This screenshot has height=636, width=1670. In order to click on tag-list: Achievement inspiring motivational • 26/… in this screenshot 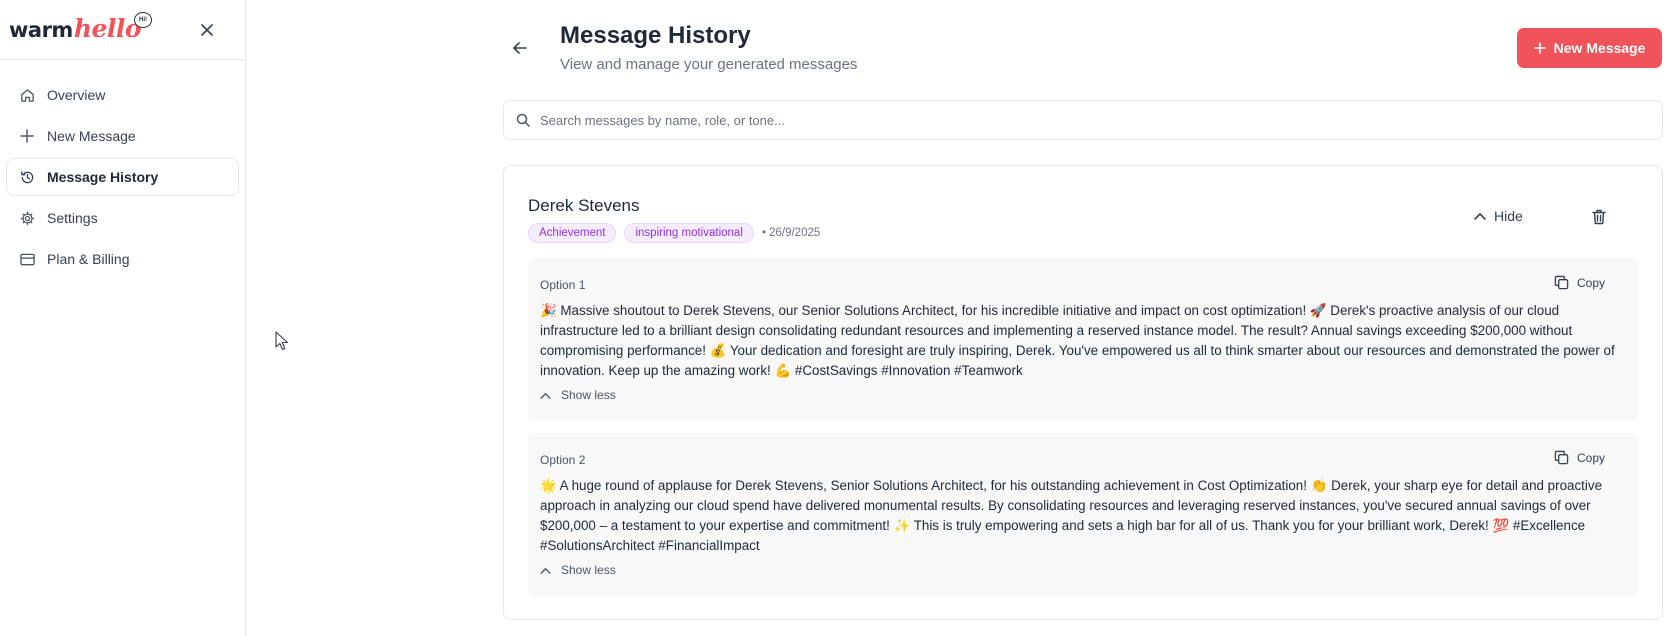, I will do `click(674, 233)`.